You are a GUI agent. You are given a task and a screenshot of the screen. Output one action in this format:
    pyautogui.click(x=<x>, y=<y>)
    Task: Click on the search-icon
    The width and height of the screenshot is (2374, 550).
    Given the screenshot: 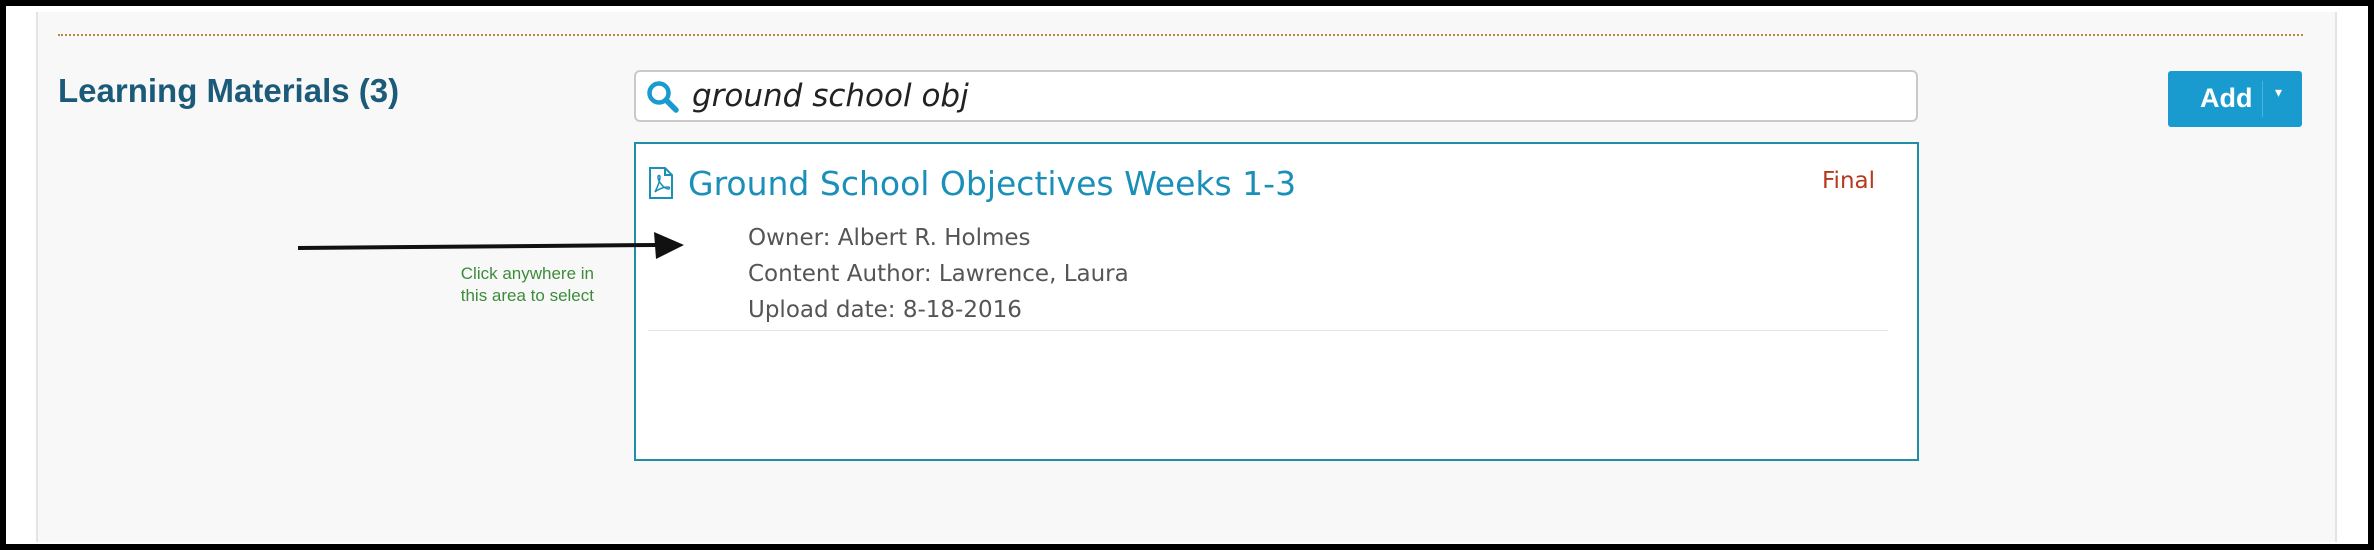 What is the action you would take?
    pyautogui.click(x=663, y=97)
    